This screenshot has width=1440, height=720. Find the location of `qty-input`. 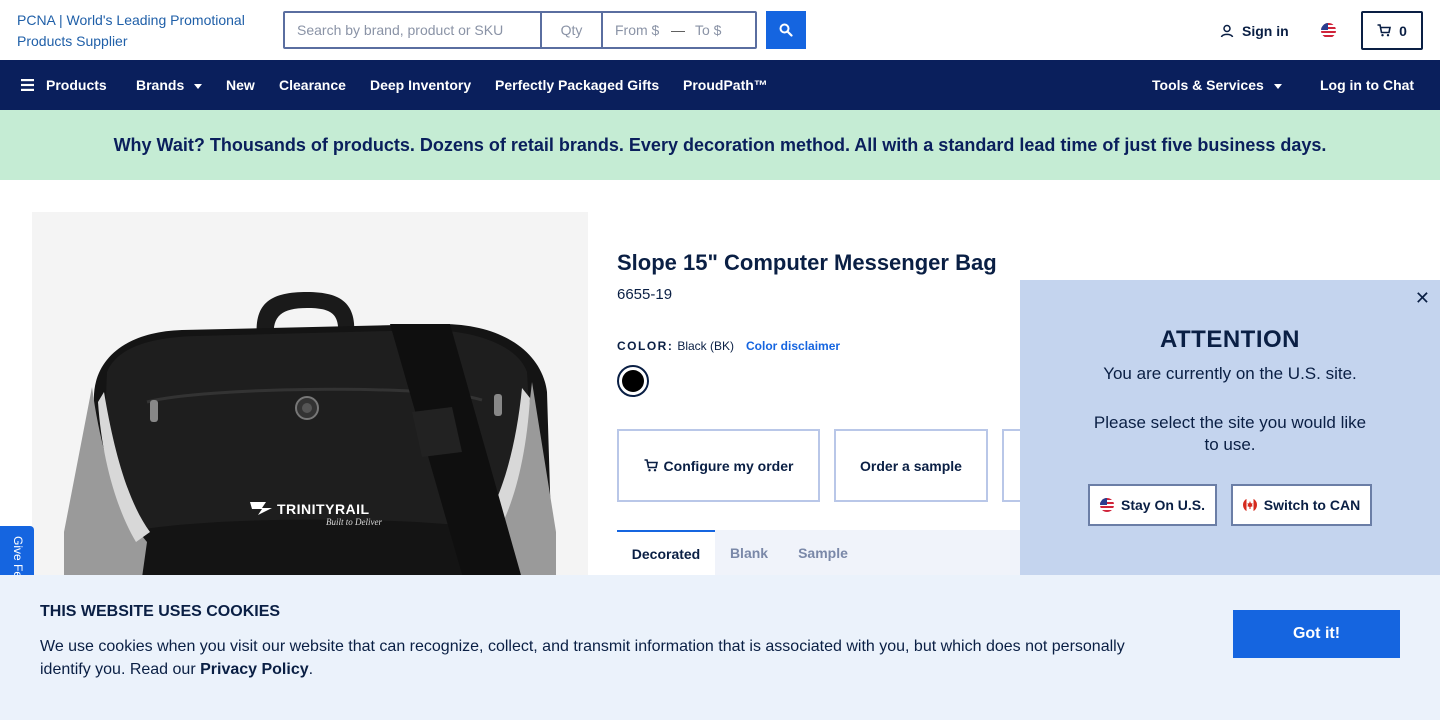

qty-input is located at coordinates (572, 30).